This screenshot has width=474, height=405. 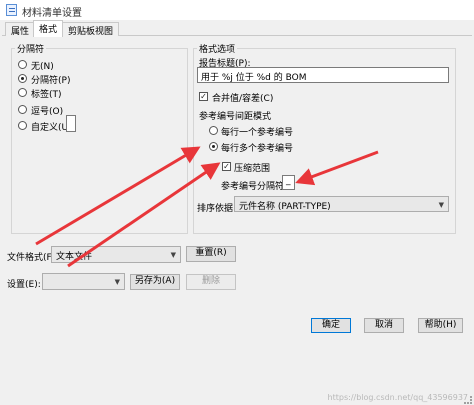 I want to click on merge-values-checkbox: ✓, so click(x=203, y=96).